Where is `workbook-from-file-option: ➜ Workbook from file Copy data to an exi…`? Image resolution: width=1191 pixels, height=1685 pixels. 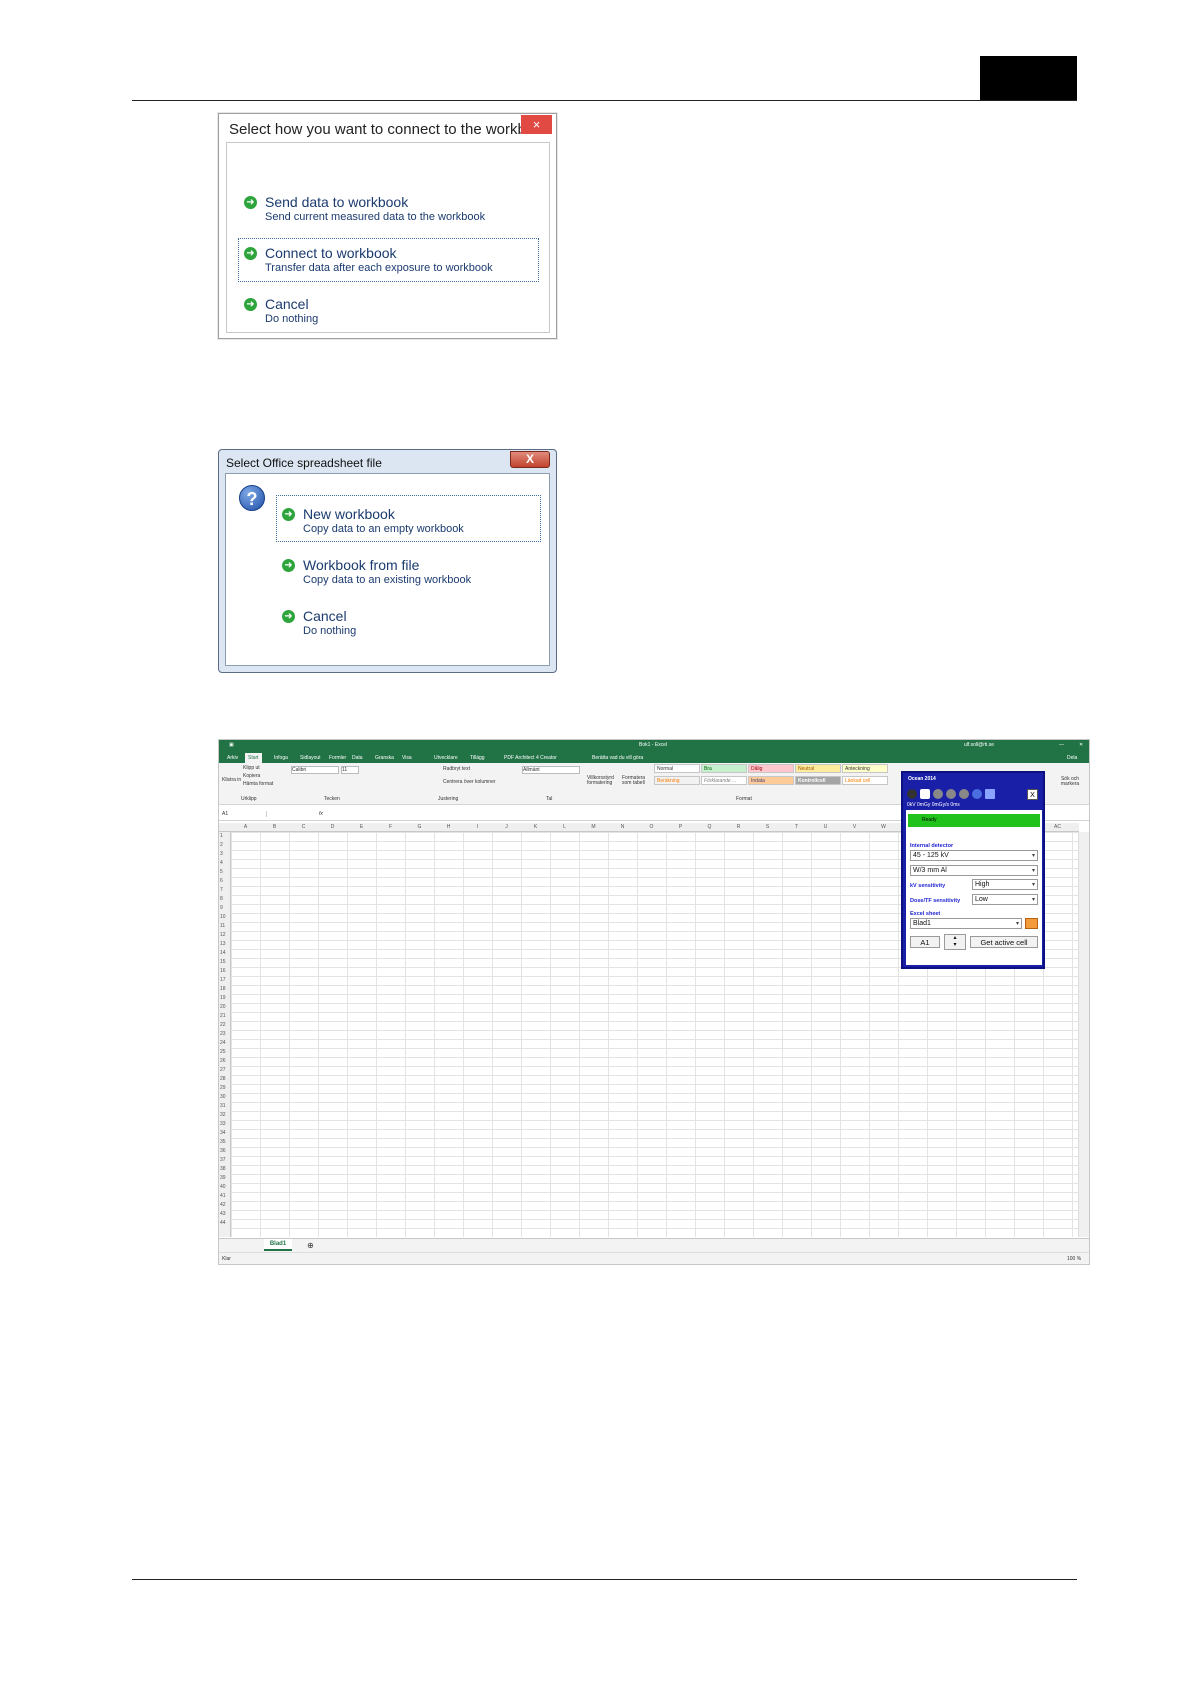
workbook-from-file-option: ➜ Workbook from file Copy data to an exi… is located at coordinates (376, 572).